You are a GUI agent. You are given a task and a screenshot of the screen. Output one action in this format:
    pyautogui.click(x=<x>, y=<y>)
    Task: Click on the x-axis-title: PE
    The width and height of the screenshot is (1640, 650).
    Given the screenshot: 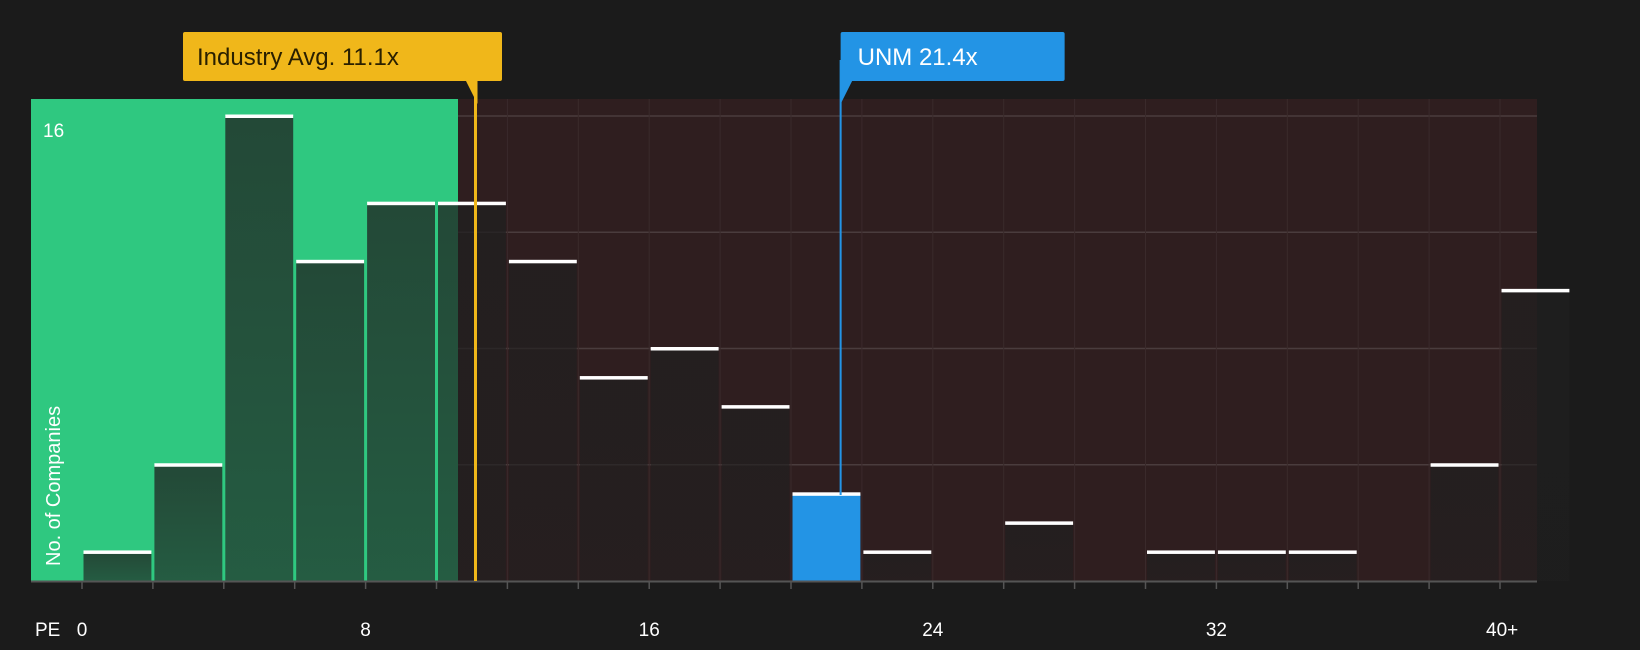 What is the action you would take?
    pyautogui.click(x=47, y=630)
    